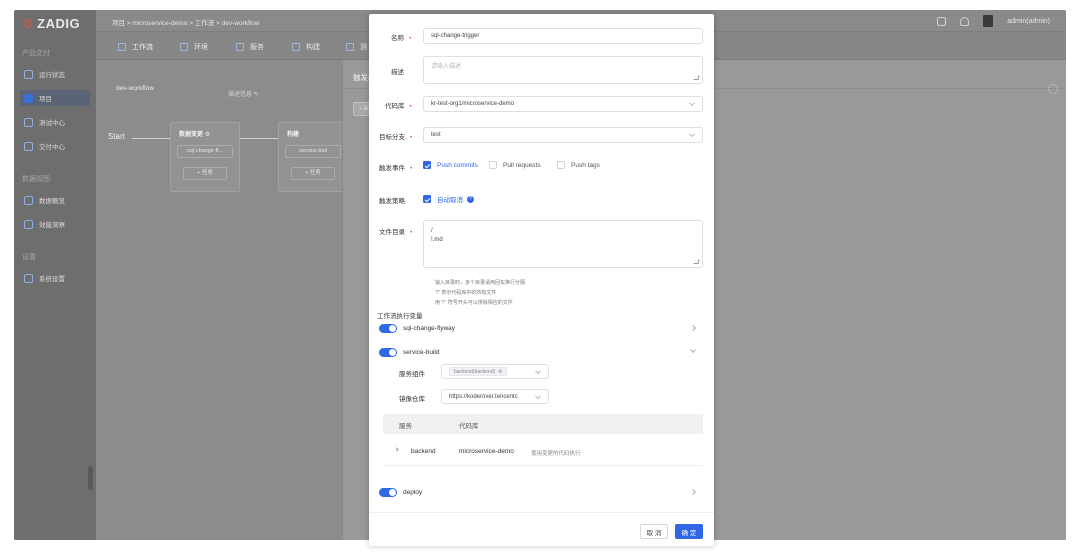 The height and width of the screenshot is (554, 1080). Describe the element at coordinates (988, 21) in the screenshot. I see `avatar` at that location.